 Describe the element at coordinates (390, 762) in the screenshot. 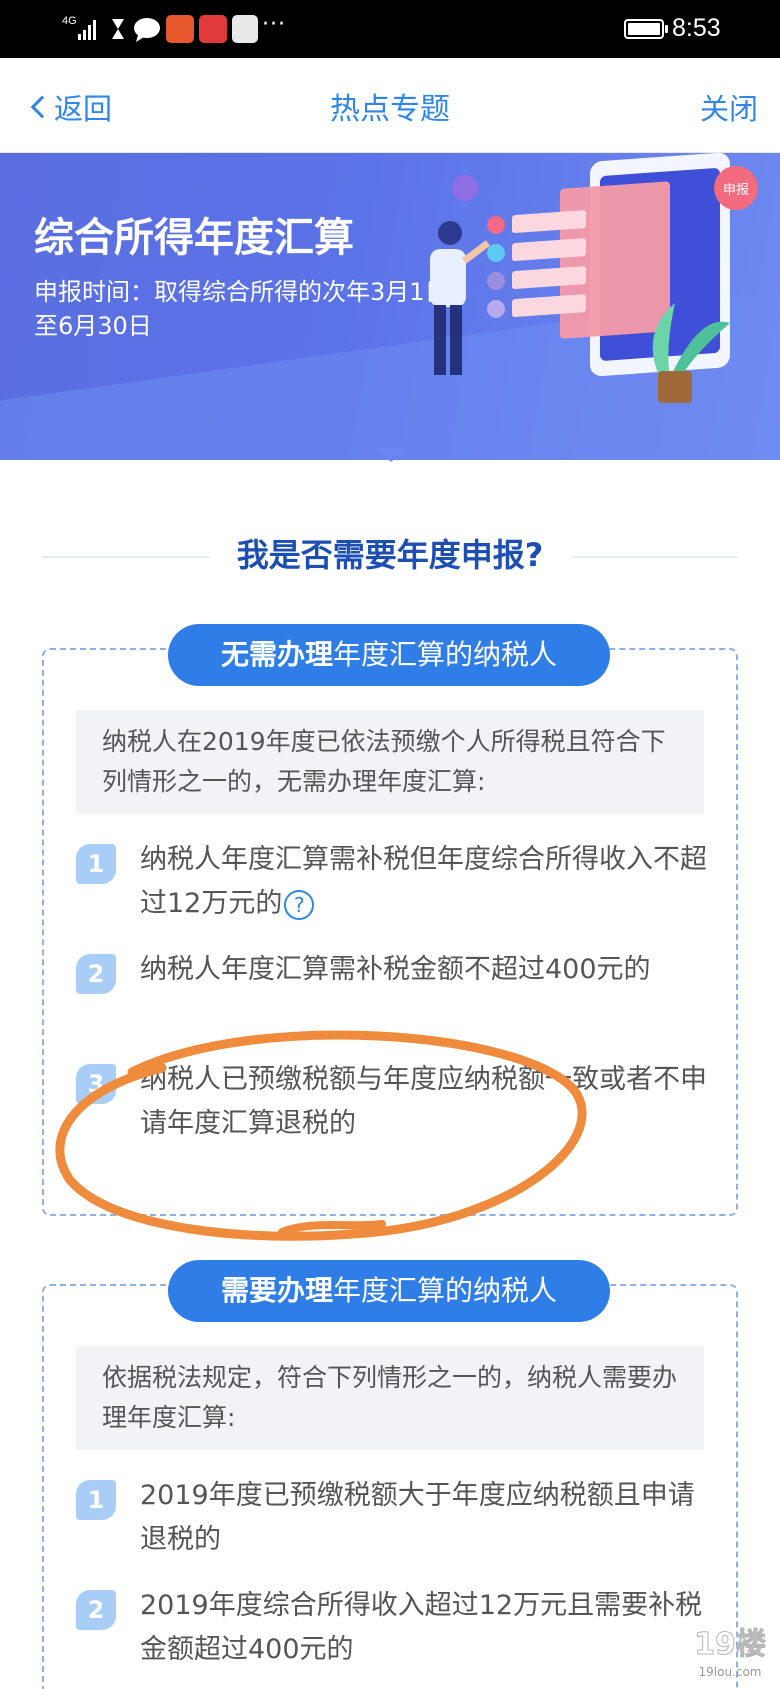

I see `no-need-note: 纳税人在2019年度已依法预缴个人所得税且符合下列情形之一的，无需办理年度汇算:` at that location.